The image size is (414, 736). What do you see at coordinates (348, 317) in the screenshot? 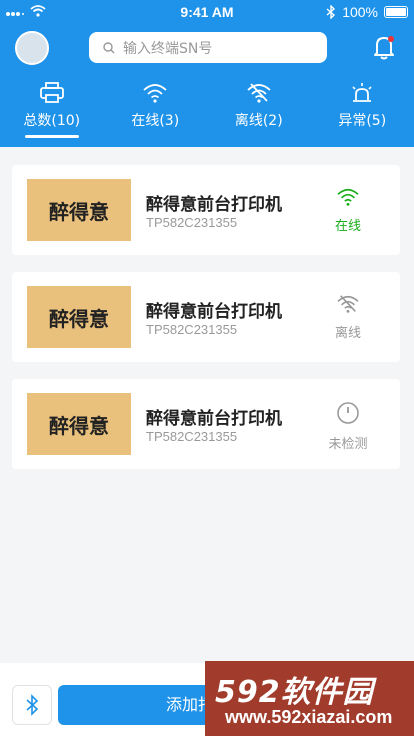
I see `printer-status: 离线` at bounding box center [348, 317].